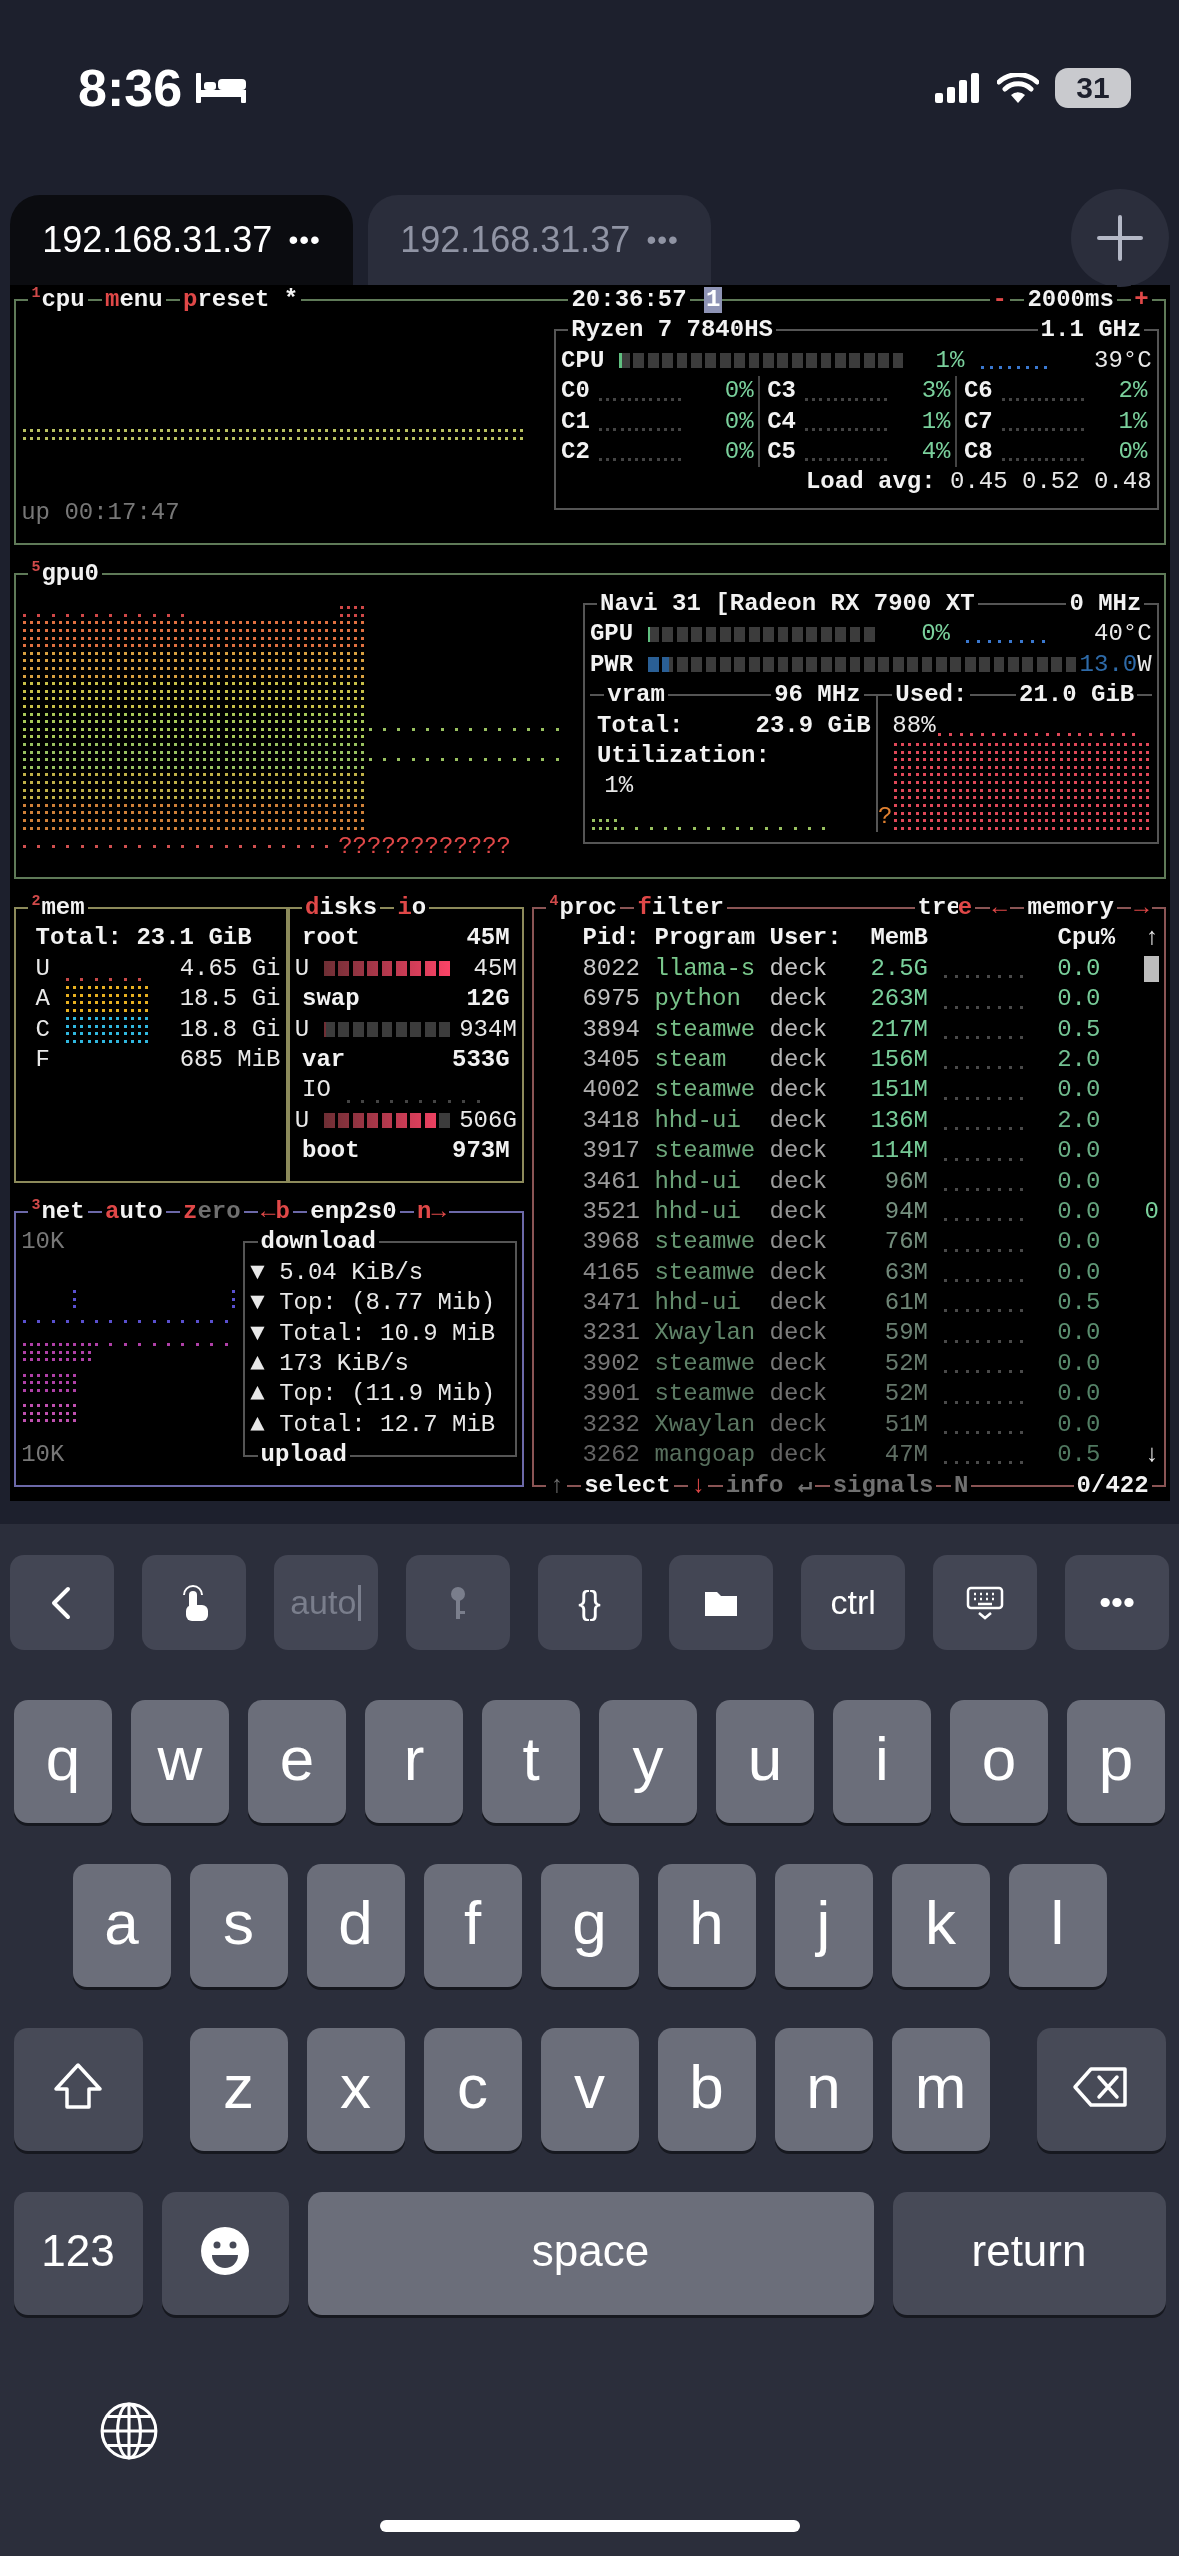 The image size is (1179, 2556). Describe the element at coordinates (1117, 1602) in the screenshot. I see `toolbar-button: •••` at that location.